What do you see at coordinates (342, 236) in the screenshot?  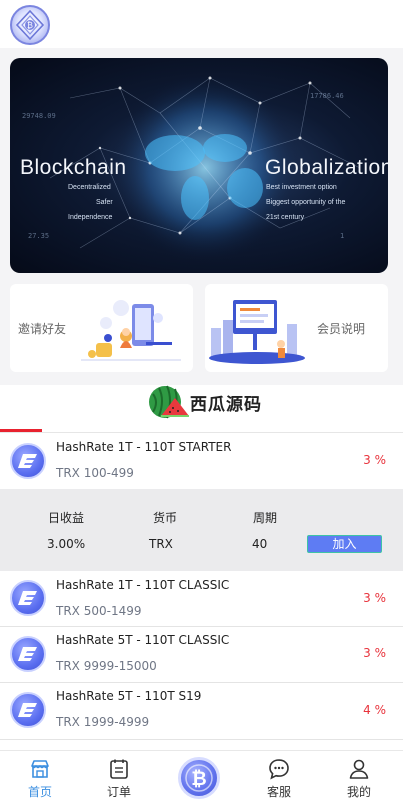 I see `svg-text: 1` at bounding box center [342, 236].